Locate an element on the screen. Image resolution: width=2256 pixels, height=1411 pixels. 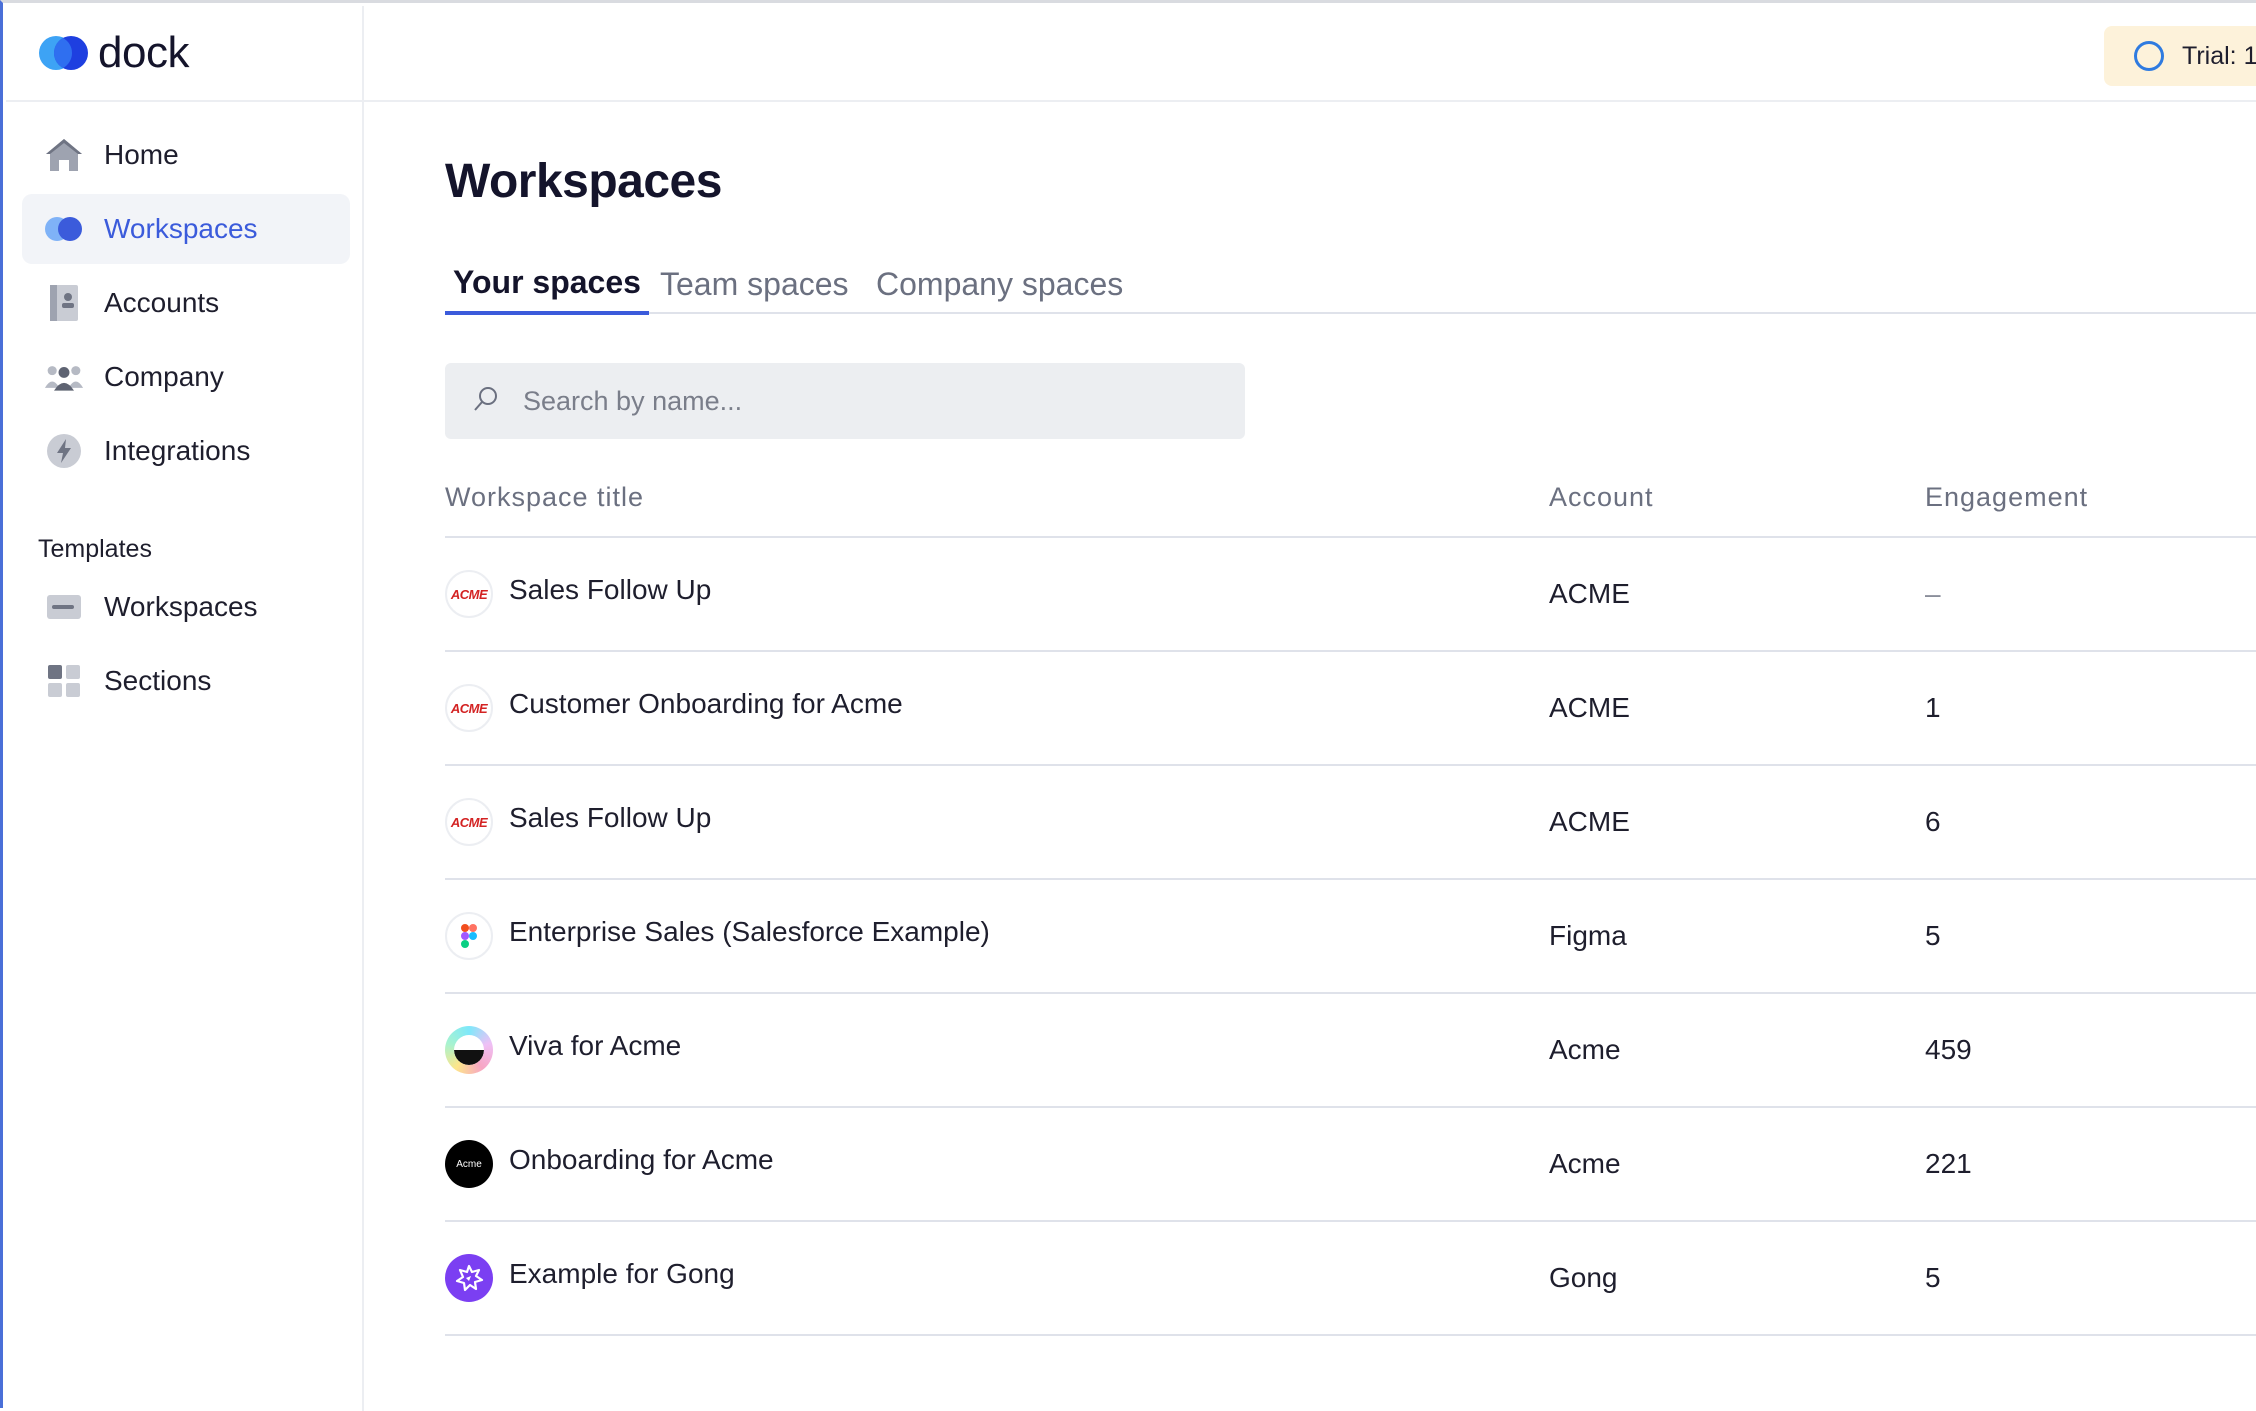
table-row: Acme Onboarding for Acme Acme 221 is located at coordinates (1350, 1165).